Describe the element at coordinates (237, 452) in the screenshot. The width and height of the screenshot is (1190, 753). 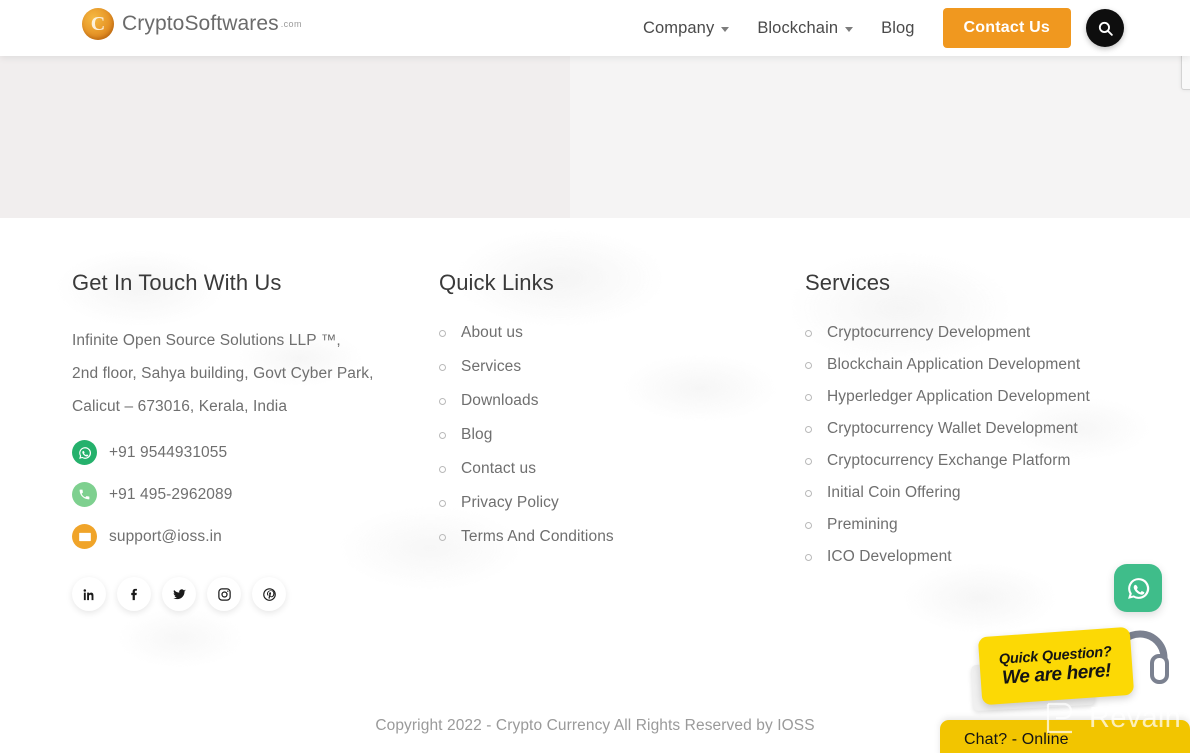
I see `contact-row-whatsapp: +91 9544931055` at that location.